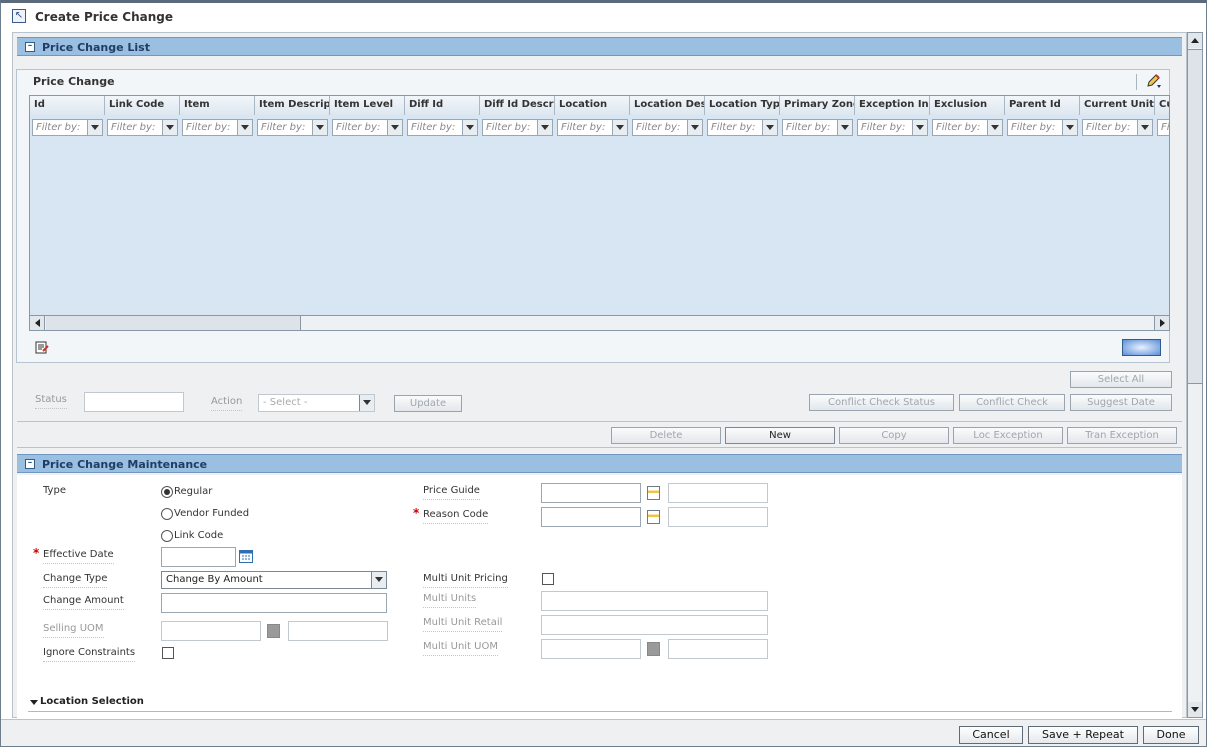 The width and height of the screenshot is (1207, 747). Describe the element at coordinates (817, 105) in the screenshot. I see `column-header-primary-zone: Primary Zone` at that location.